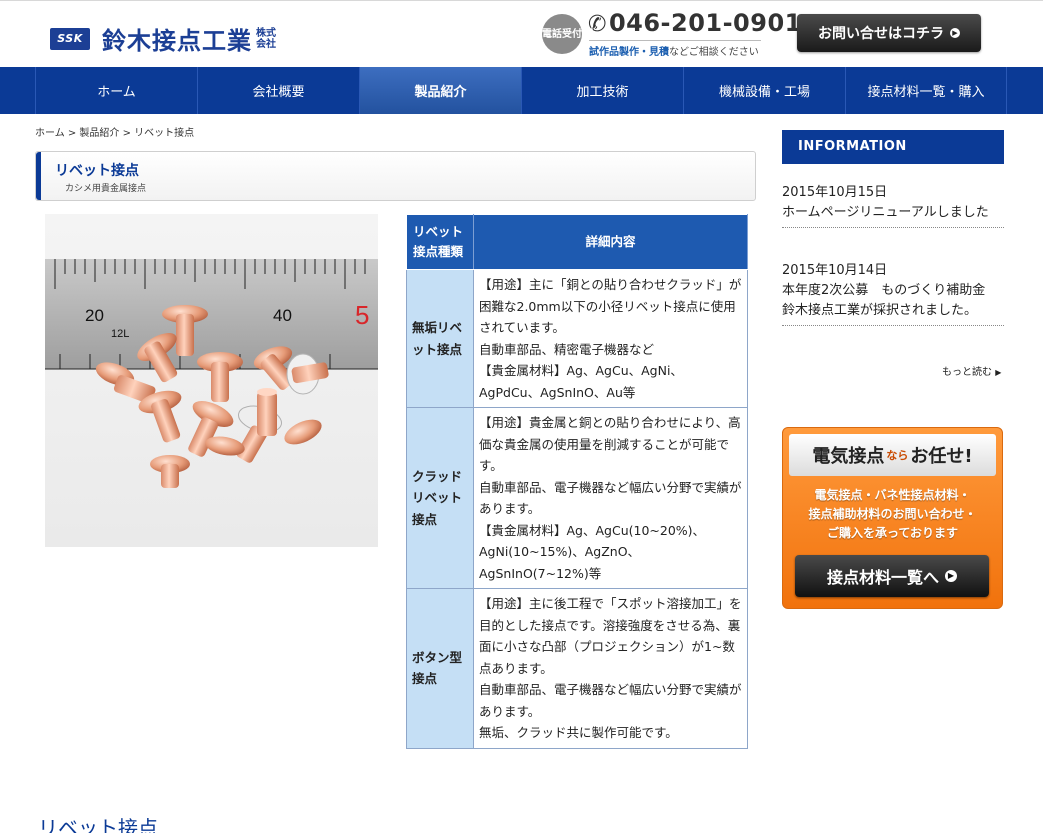 The width and height of the screenshot is (1043, 833). What do you see at coordinates (998, 372) in the screenshot?
I see `triangle-right-icon: ▶` at bounding box center [998, 372].